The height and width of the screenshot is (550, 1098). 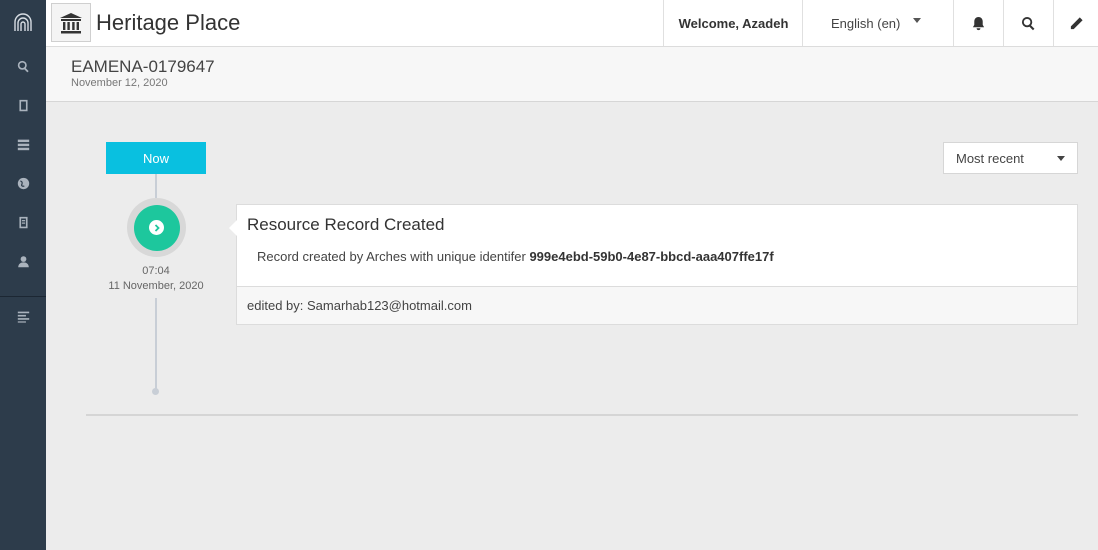 I want to click on timeline-line-bottom, so click(x=156, y=344).